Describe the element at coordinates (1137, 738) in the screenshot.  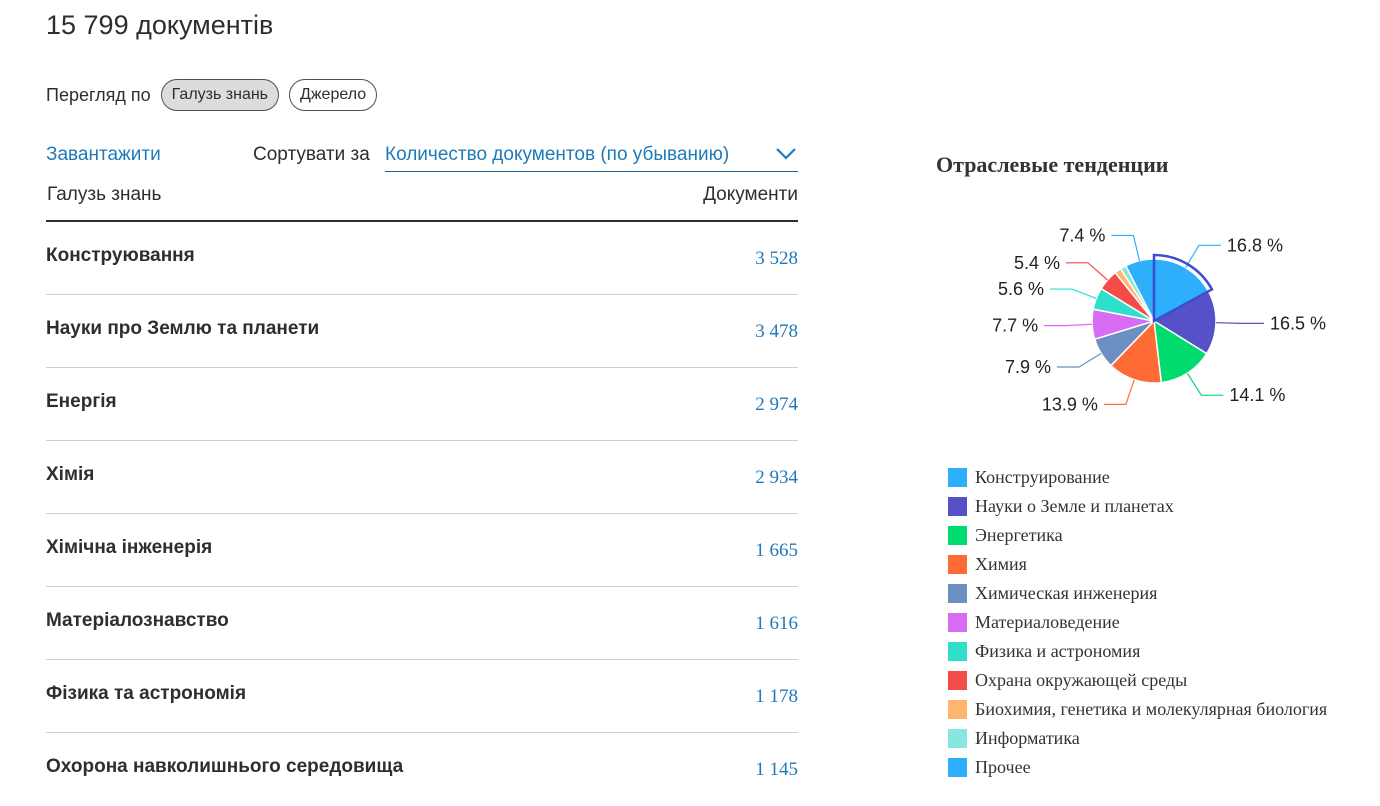
I see `legend-item: Информатика` at that location.